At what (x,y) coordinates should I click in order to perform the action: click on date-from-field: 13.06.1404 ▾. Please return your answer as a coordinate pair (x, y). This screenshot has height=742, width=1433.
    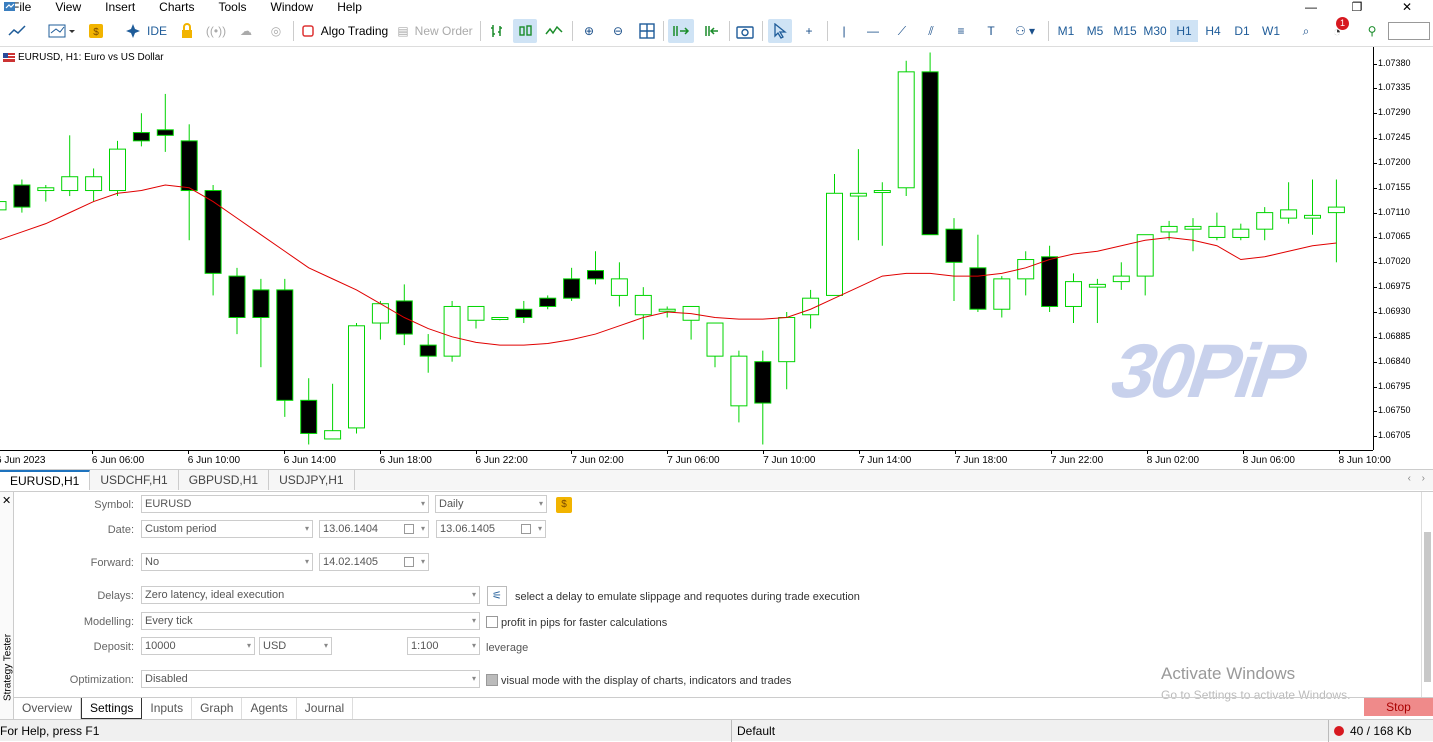
    Looking at the image, I should click on (374, 529).